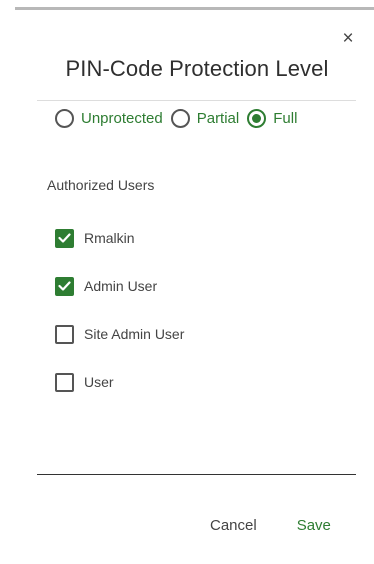  Describe the element at coordinates (265, 525) in the screenshot. I see `dialog-footer-actions: Cancel Save` at that location.